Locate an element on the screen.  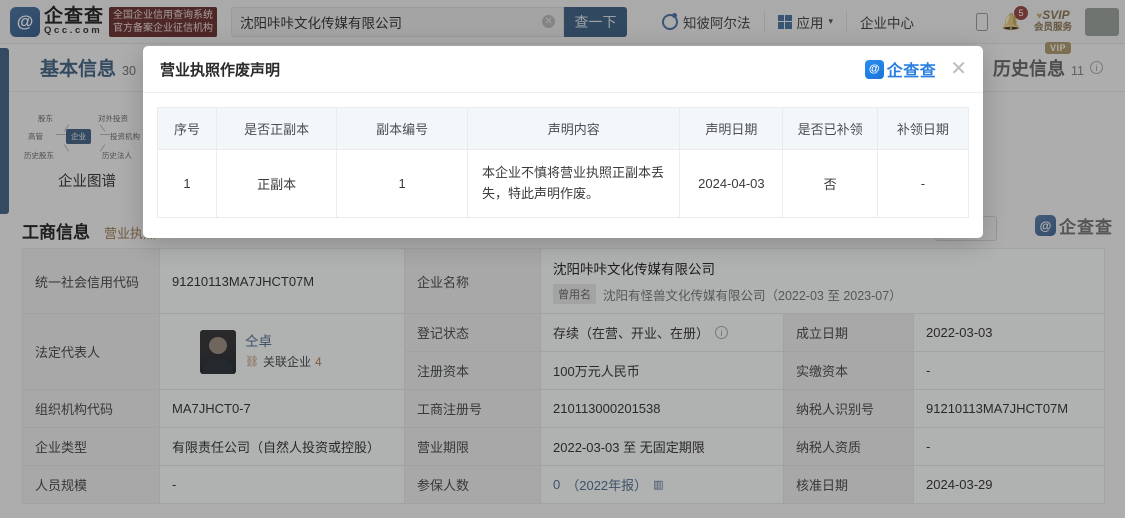
cell-copy-number: 1 is located at coordinates (402, 183).